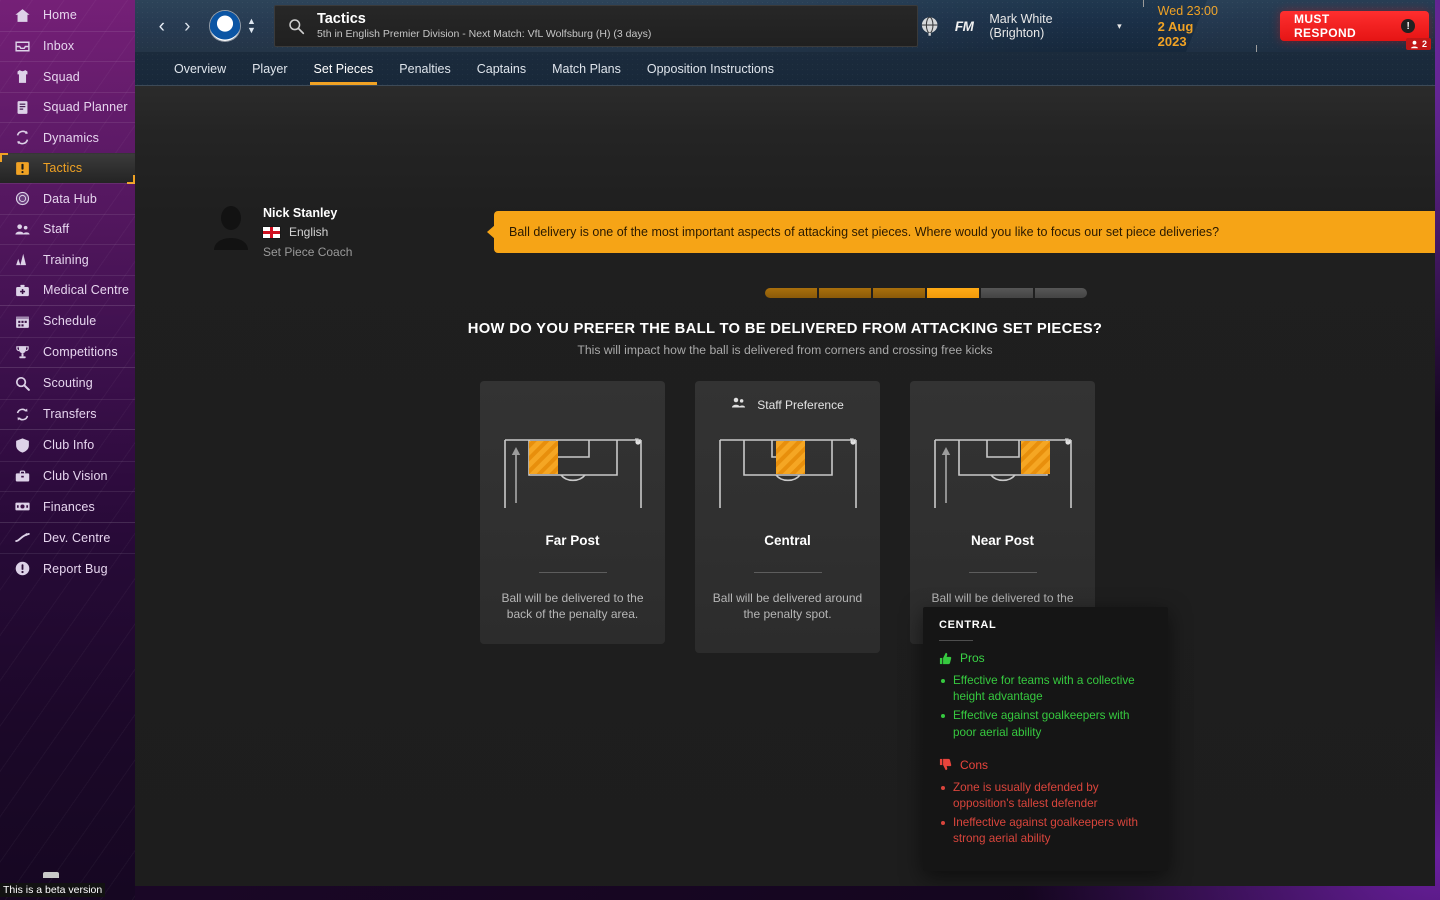 This screenshot has height=900, width=1440. I want to click on thumbs-down-icon, so click(945, 765).